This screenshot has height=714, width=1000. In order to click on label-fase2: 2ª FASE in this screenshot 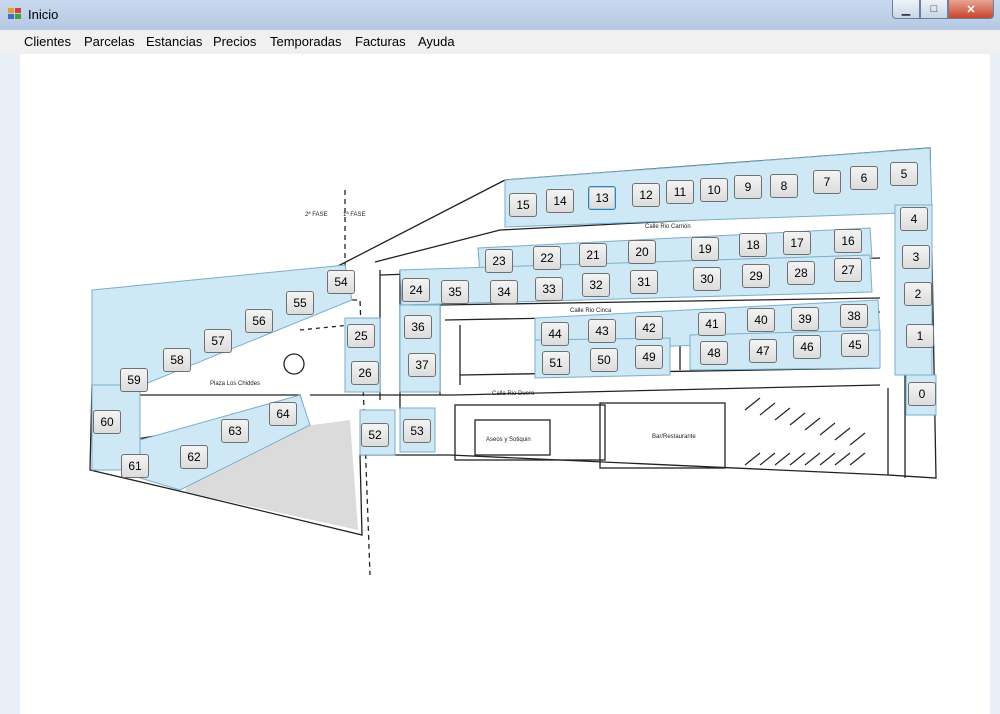, I will do `click(316, 214)`.